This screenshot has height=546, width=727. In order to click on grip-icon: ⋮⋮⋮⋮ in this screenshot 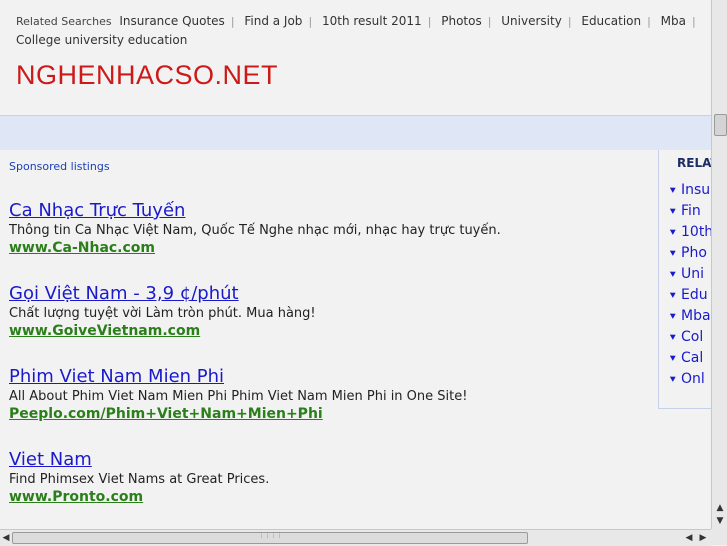, I will do `click(270, 535)`.